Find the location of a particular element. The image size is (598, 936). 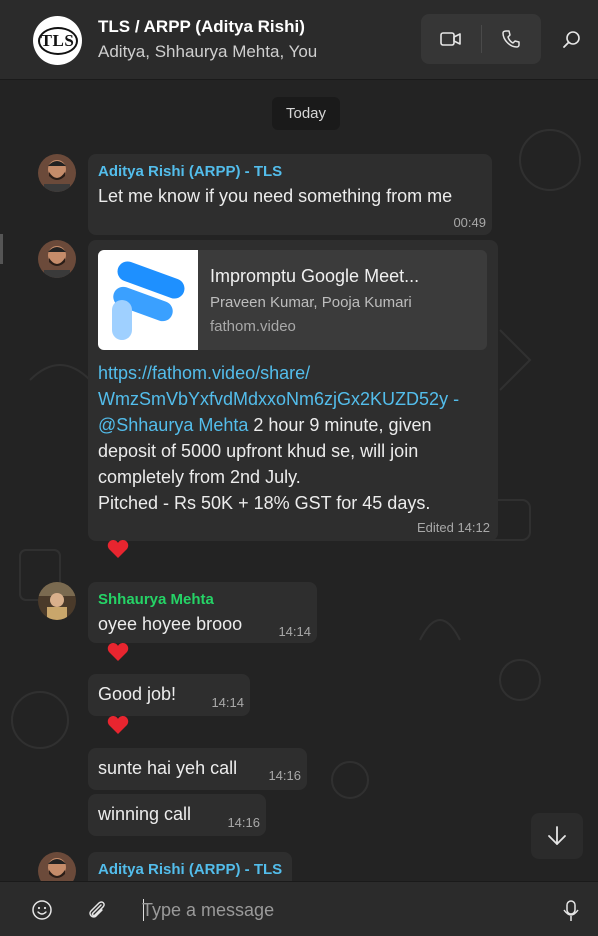

message-text: sunte hai yeh call is located at coordinates (168, 768).